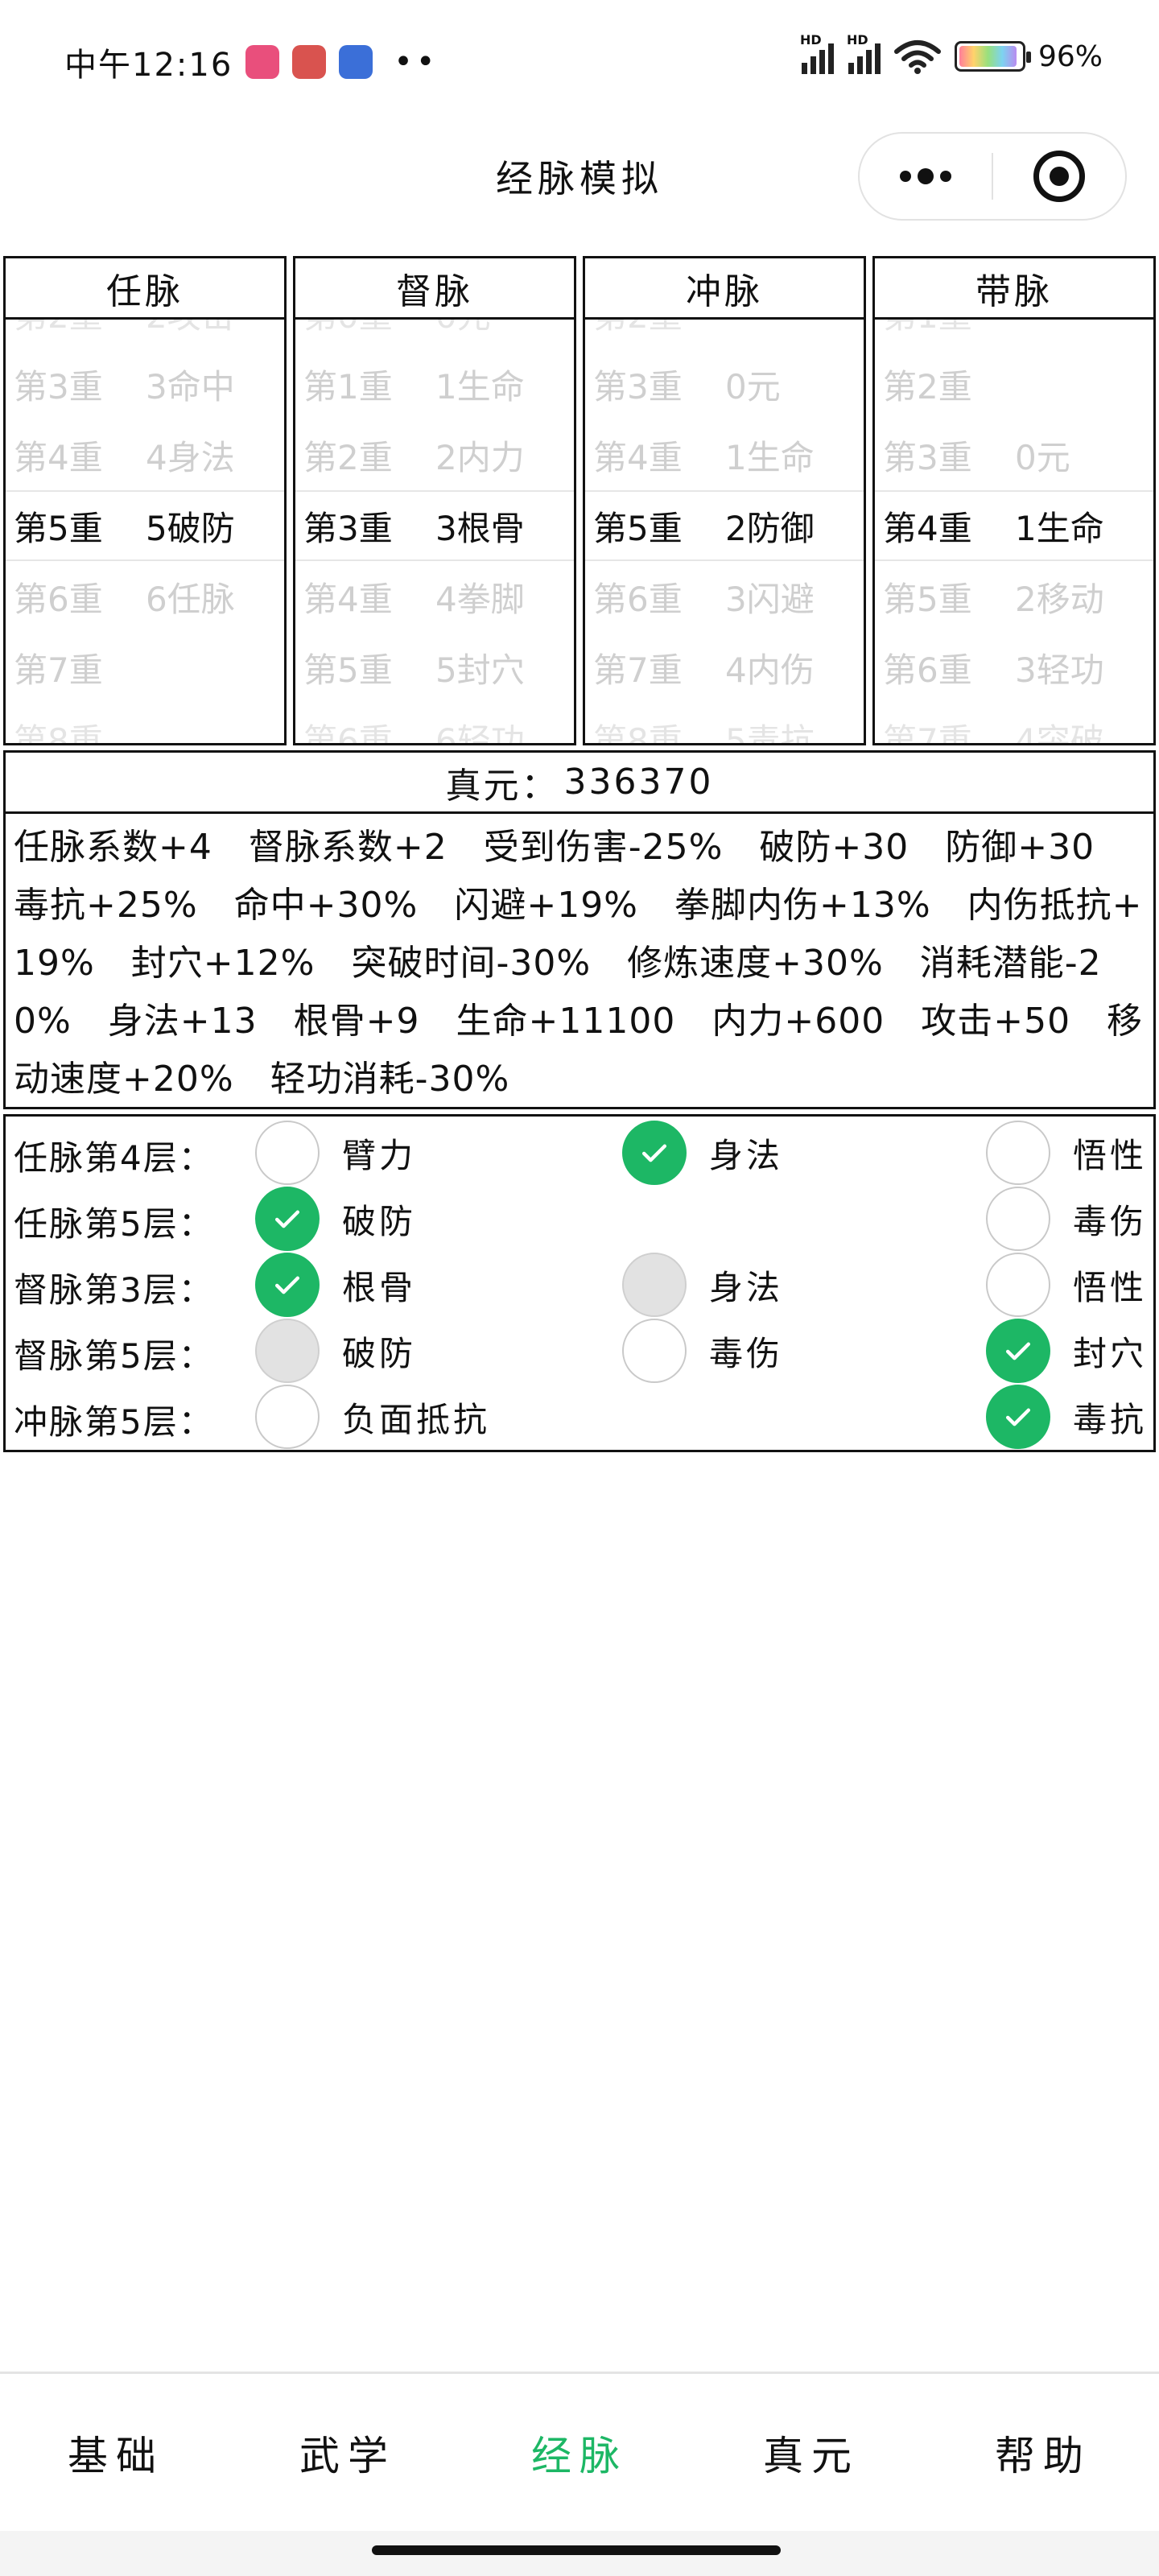 The image size is (1159, 2576). I want to click on bottom-tab-bar: 基础 武学 经脉 真元 帮助, so click(579, 2451).